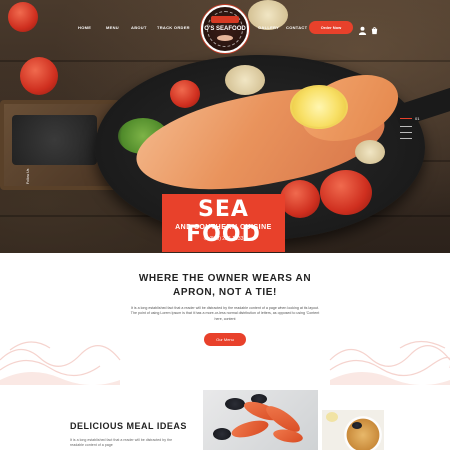 Image resolution: width=450 pixels, height=450 pixels. Describe the element at coordinates (225, 38) in the screenshot. I see `fish-icon` at that location.